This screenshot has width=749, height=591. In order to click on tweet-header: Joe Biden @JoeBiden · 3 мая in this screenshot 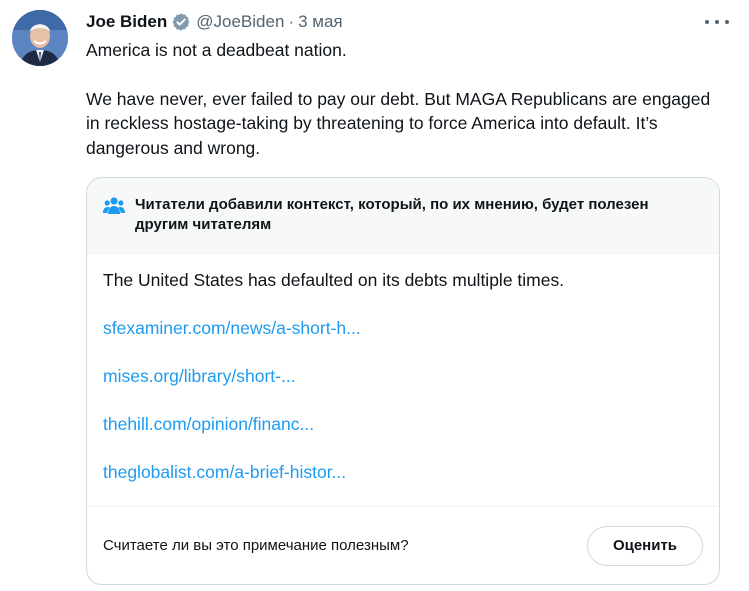, I will do `click(214, 22)`.